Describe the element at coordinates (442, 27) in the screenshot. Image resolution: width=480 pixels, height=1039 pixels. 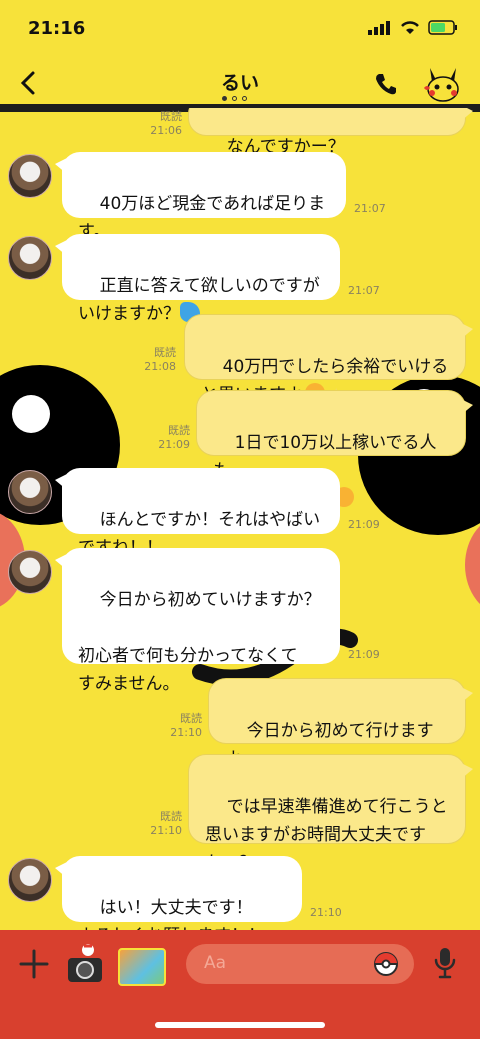
I see `battery-icon` at that location.